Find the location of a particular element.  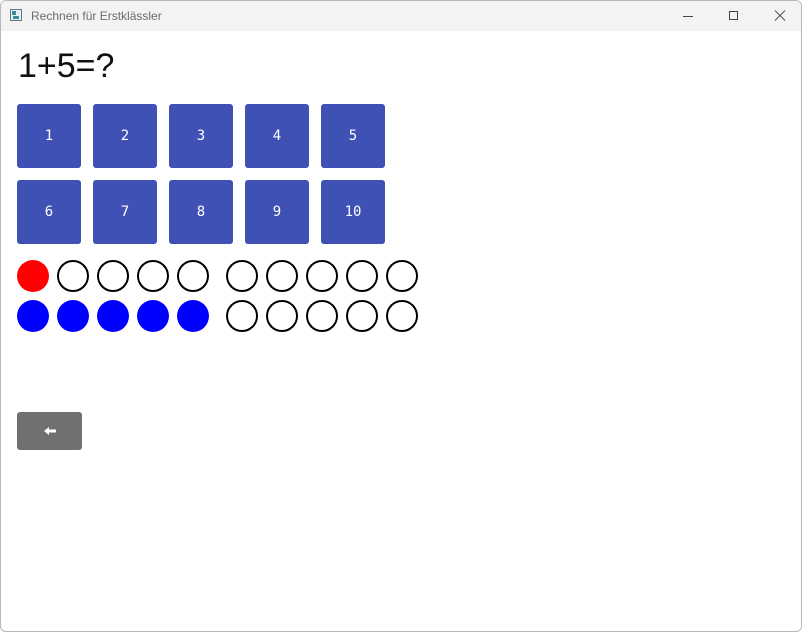

answer-button-3: 3 is located at coordinates (201, 136).